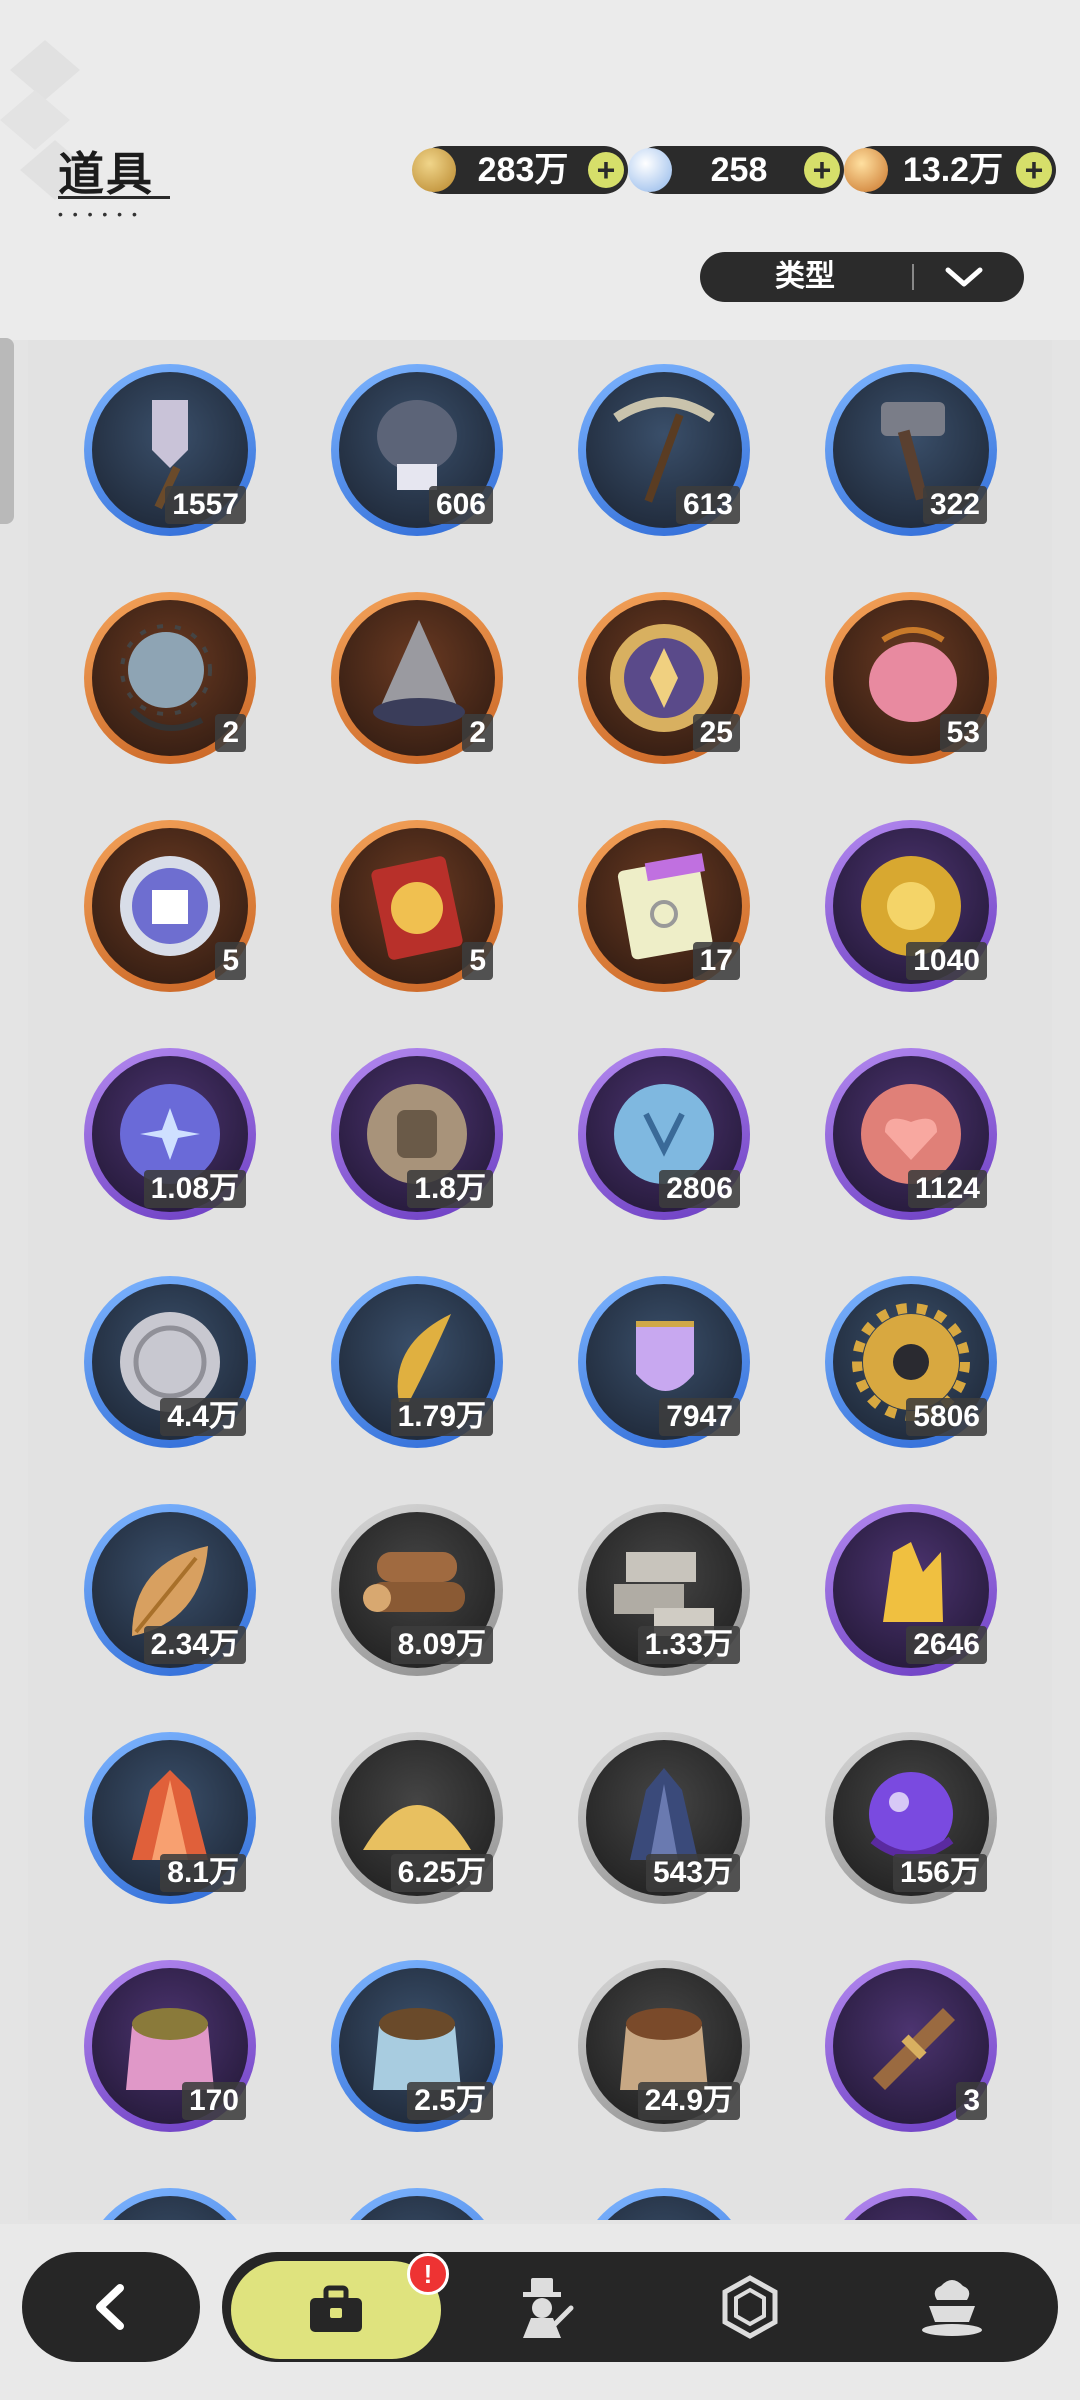  Describe the element at coordinates (664, 1590) in the screenshot. I see `inventory-item: 1.33万` at that location.